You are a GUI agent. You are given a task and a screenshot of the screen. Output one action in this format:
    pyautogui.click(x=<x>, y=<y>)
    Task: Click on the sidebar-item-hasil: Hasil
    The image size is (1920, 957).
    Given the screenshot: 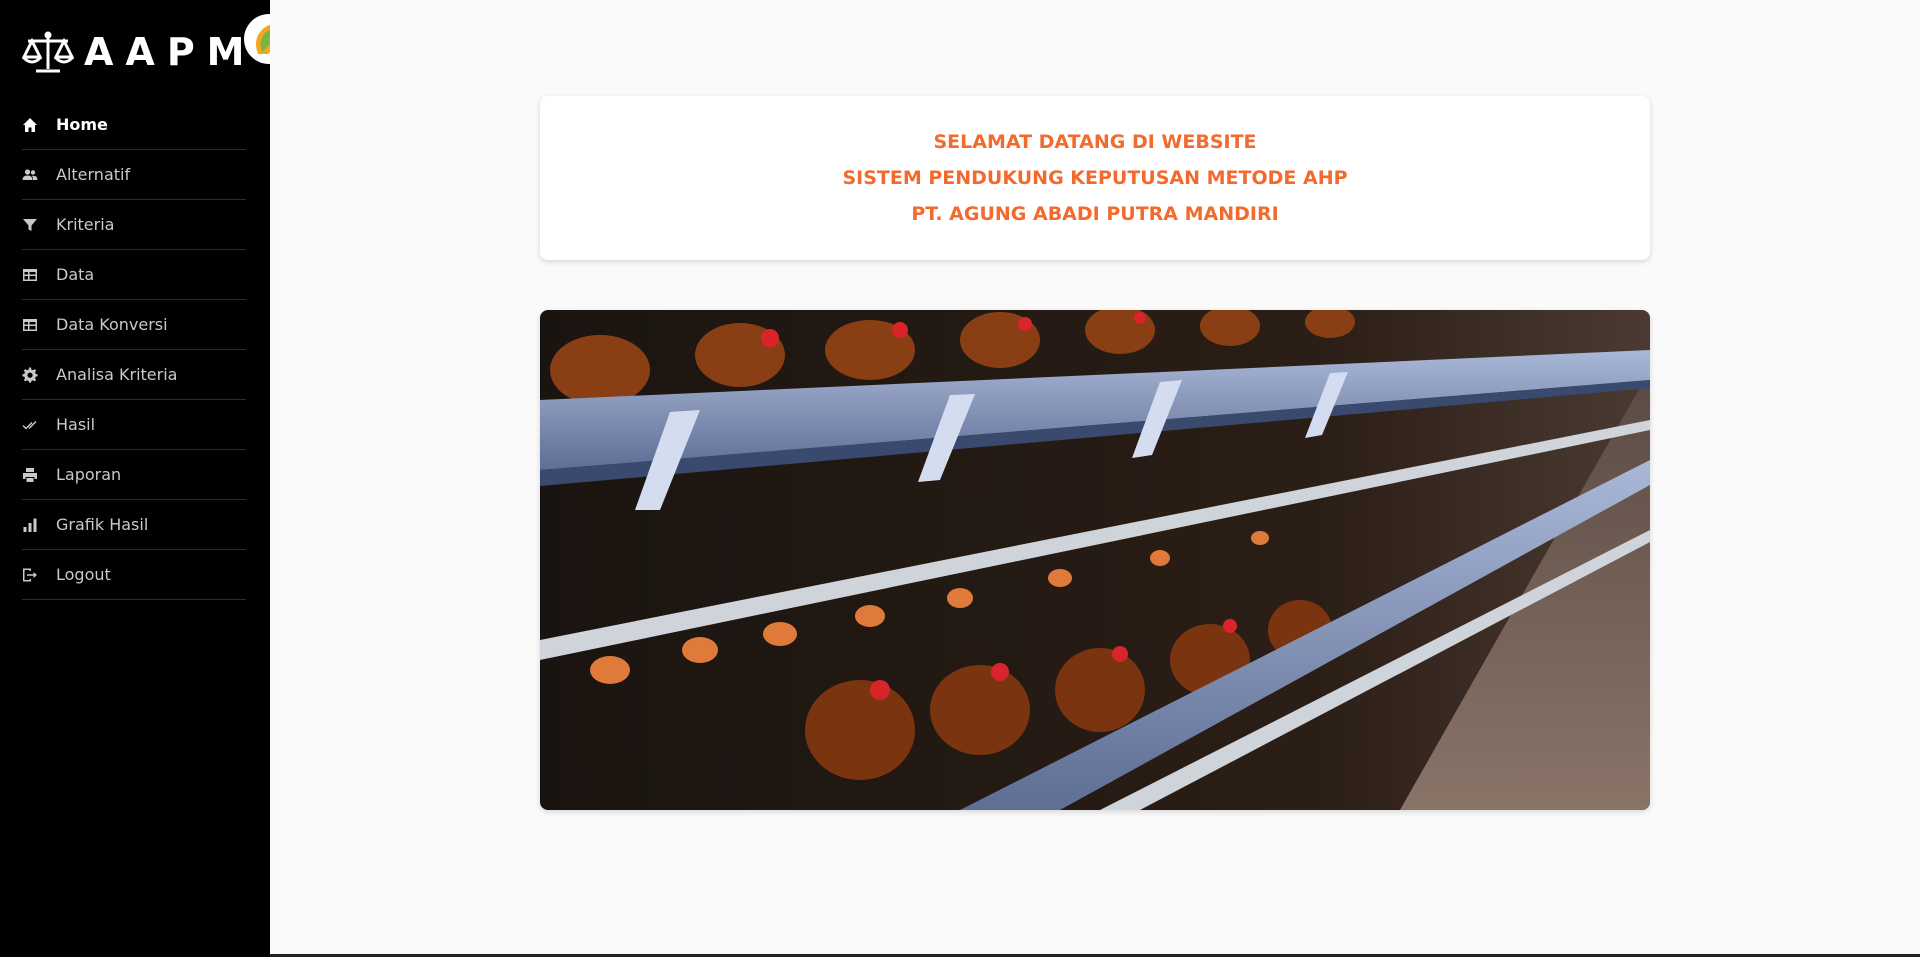 What is the action you would take?
    pyautogui.click(x=134, y=425)
    